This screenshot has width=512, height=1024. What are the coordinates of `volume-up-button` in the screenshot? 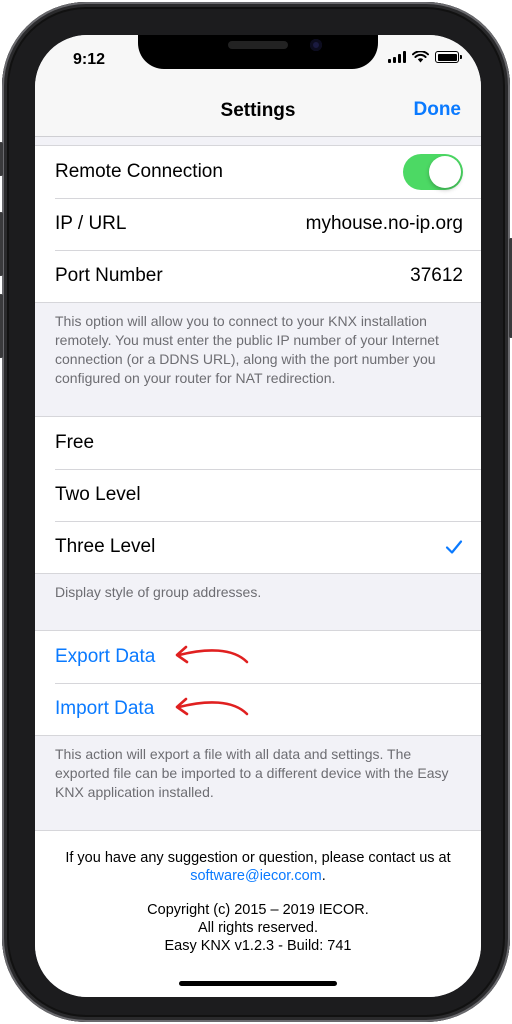 It's located at (1, 244).